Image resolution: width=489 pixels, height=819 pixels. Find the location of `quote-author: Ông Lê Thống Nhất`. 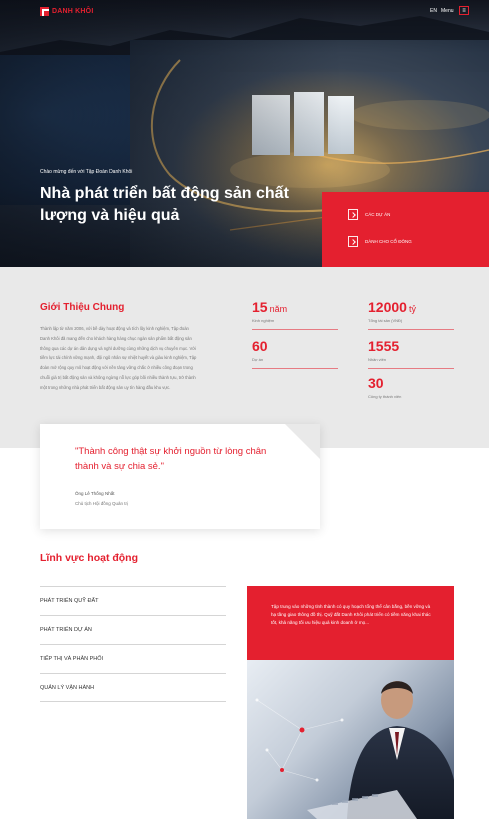

quote-author: Ông Lê Thống Nhất is located at coordinates (95, 493).